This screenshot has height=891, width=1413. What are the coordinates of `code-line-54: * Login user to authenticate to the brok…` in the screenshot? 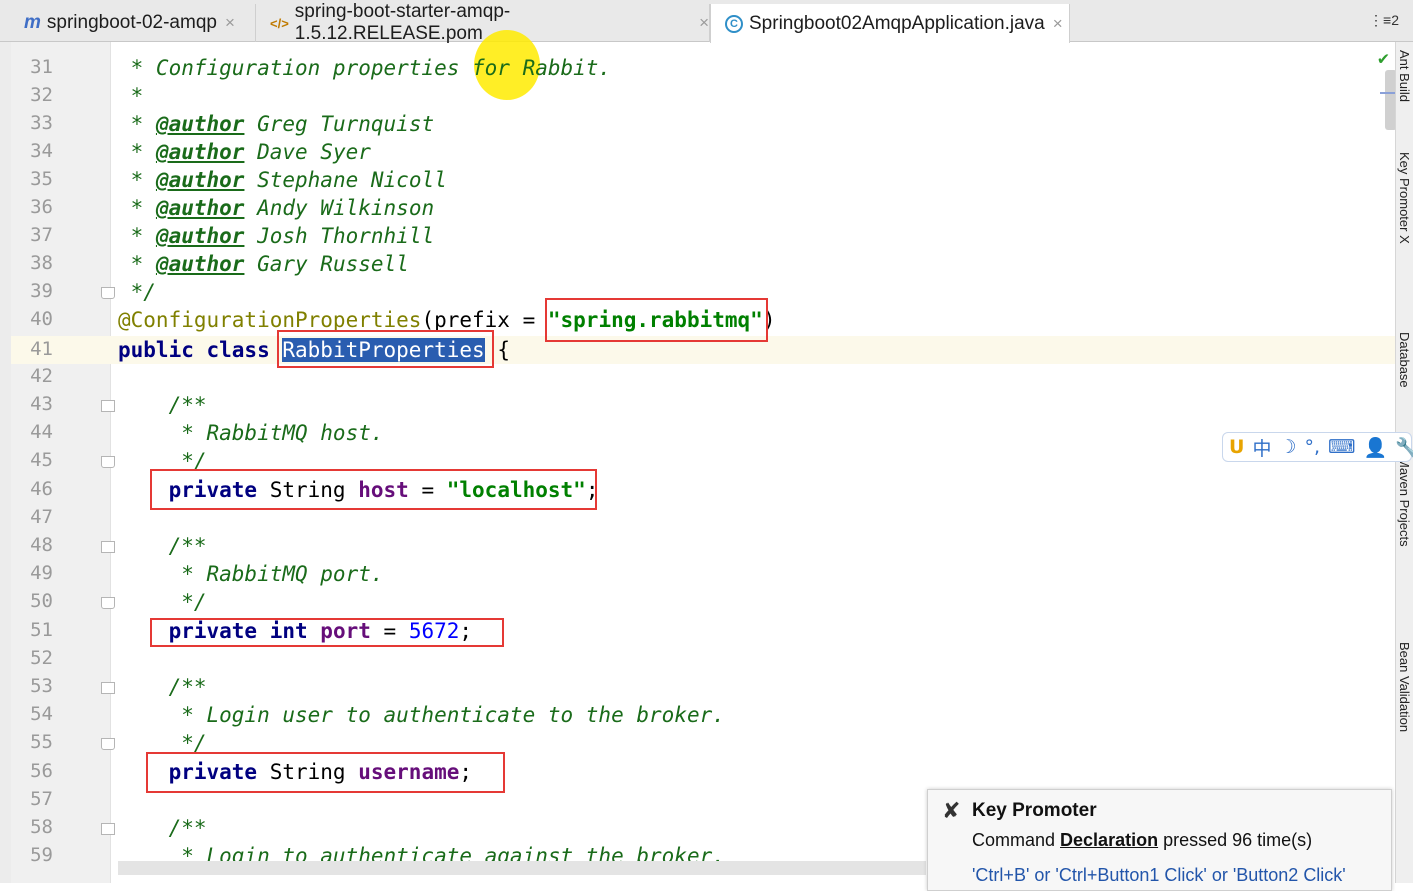 It's located at (421, 715).